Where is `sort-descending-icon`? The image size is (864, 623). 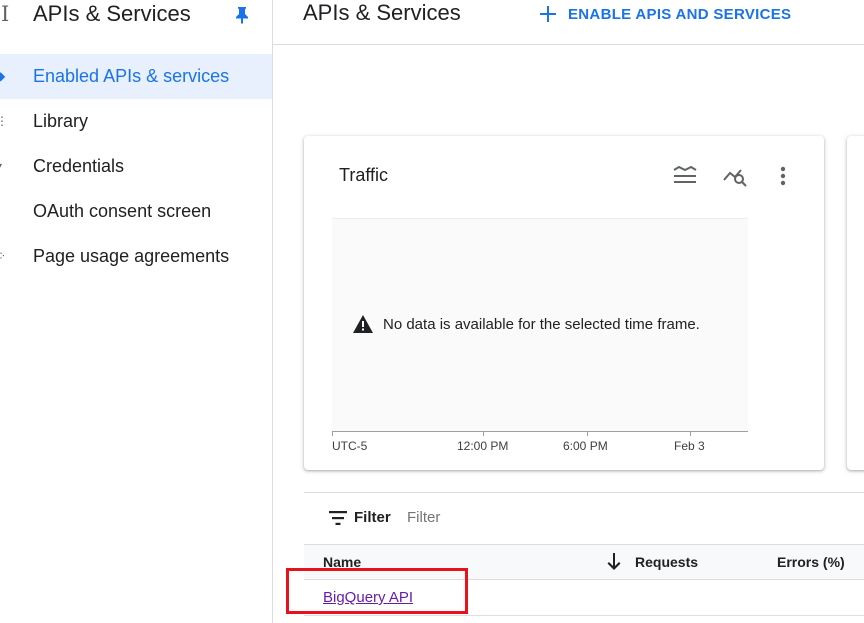 sort-descending-icon is located at coordinates (614, 562).